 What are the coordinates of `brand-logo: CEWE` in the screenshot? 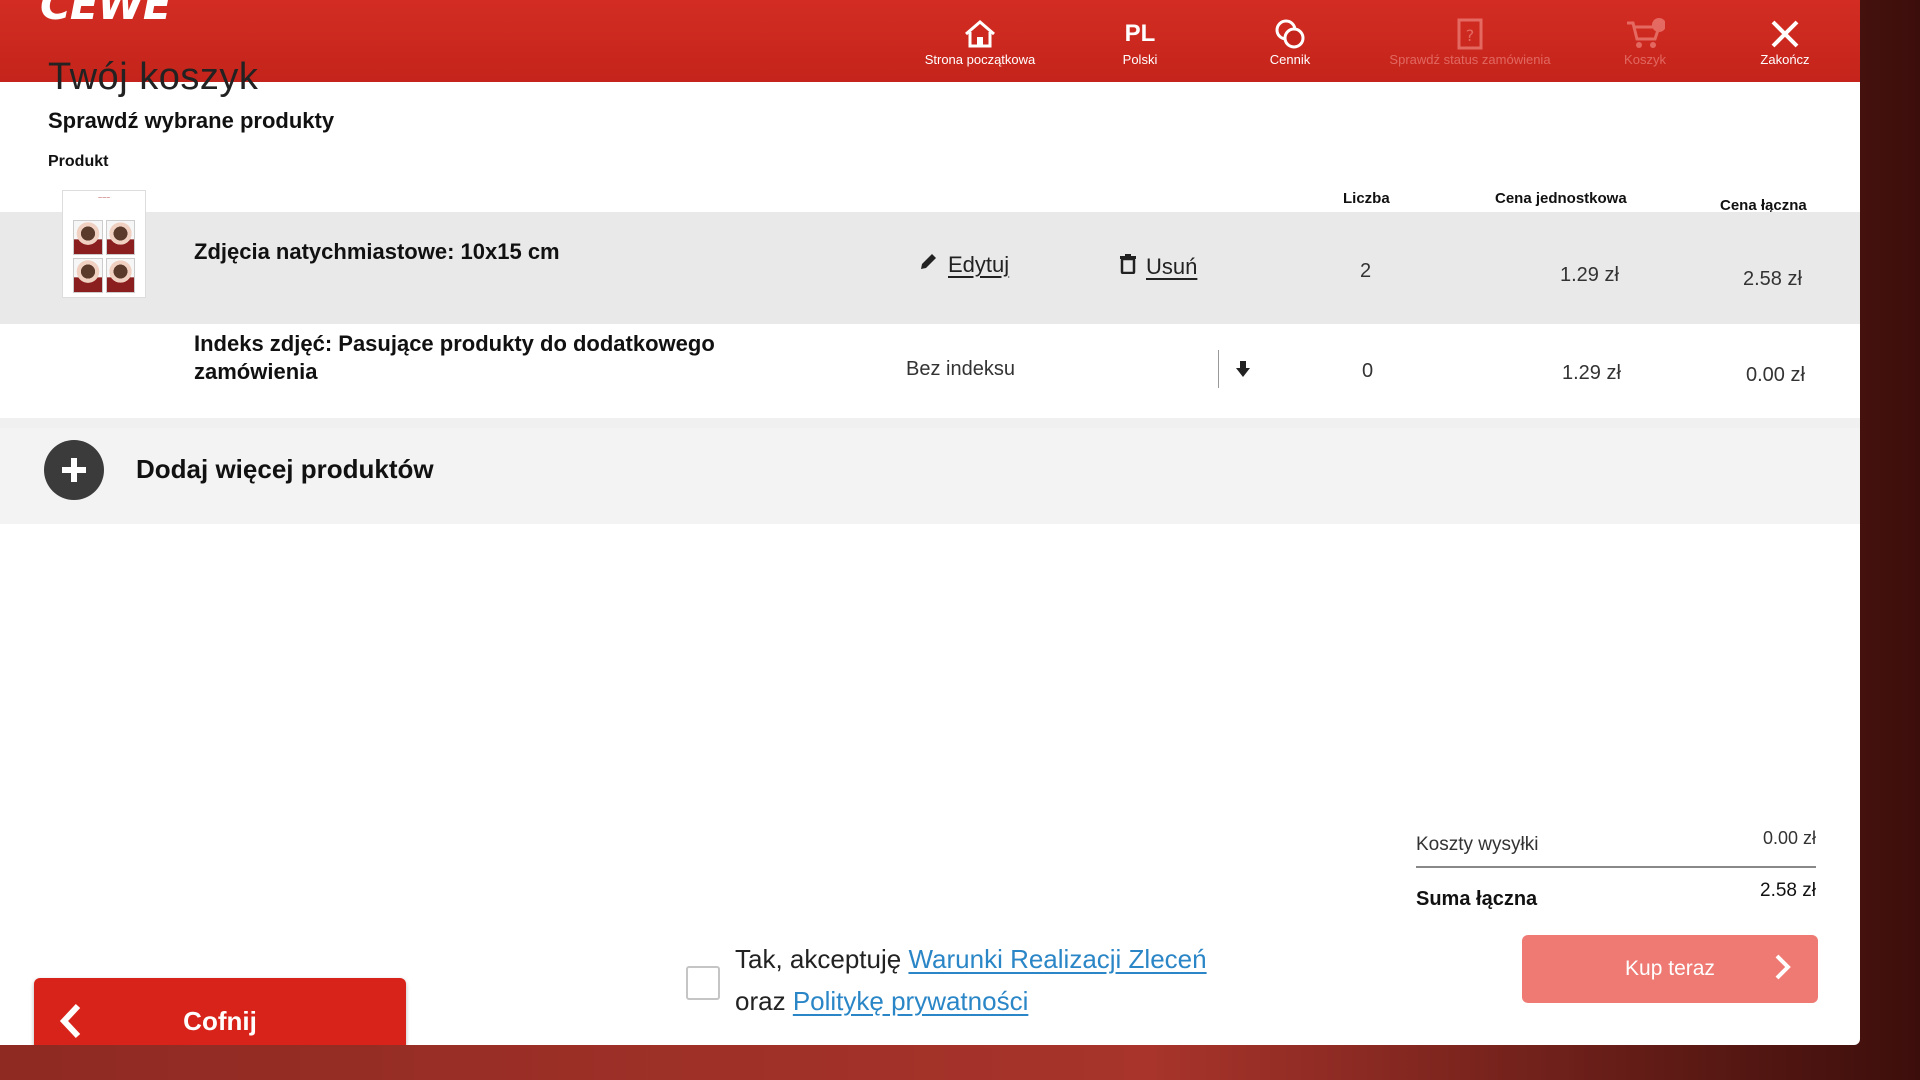 It's located at (106, 14).